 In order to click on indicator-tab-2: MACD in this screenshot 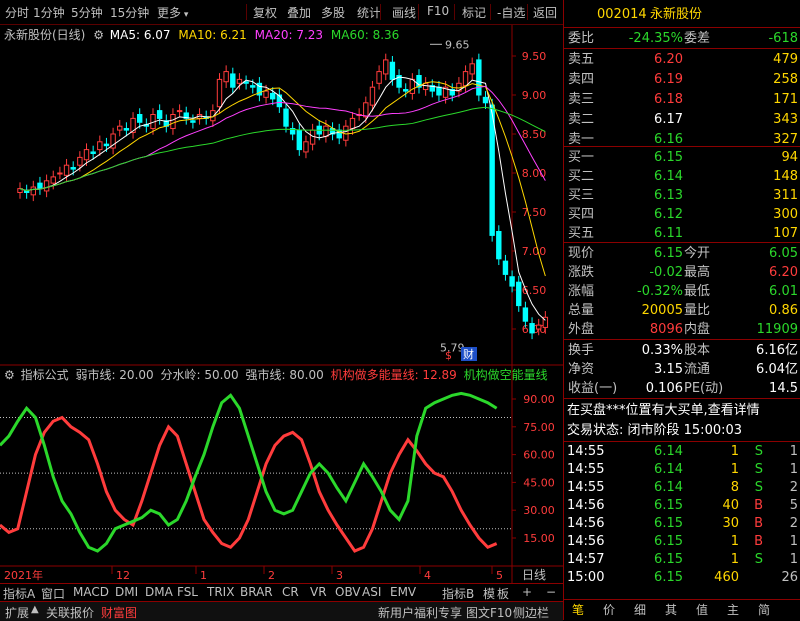, I will do `click(91, 592)`.